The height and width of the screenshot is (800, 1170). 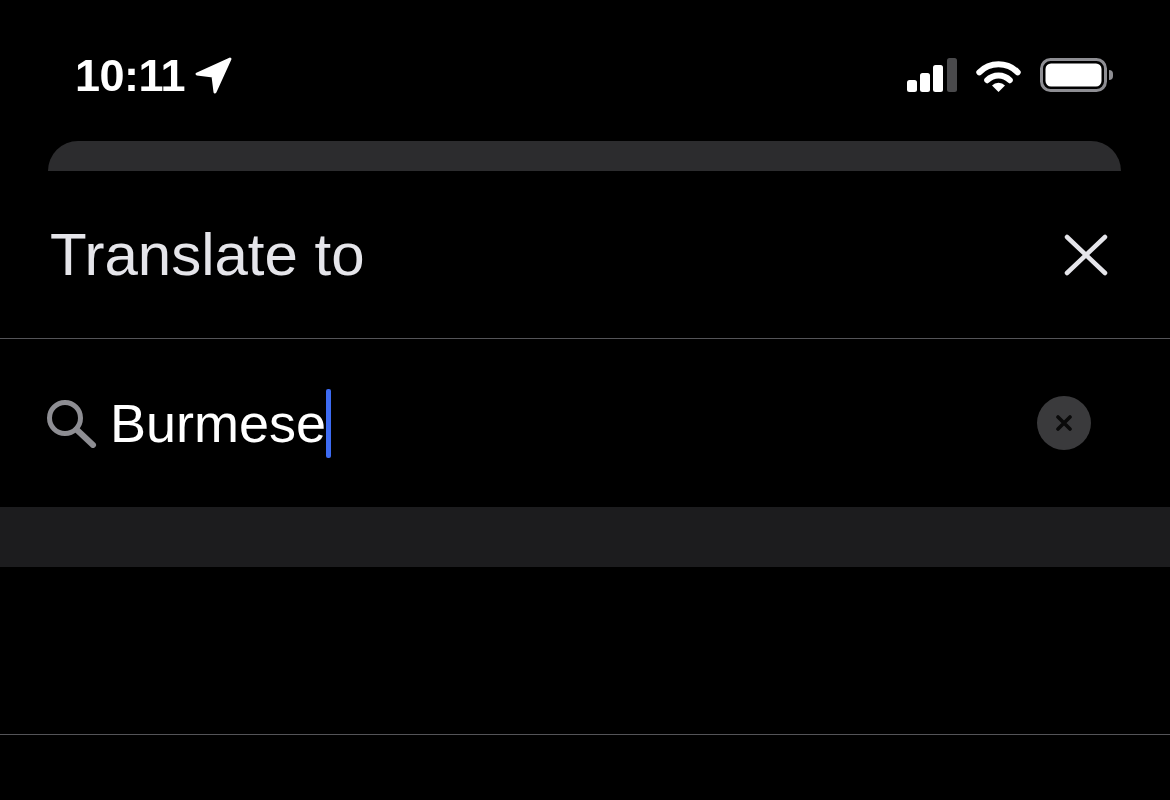 What do you see at coordinates (932, 75) in the screenshot?
I see `signal-icon` at bounding box center [932, 75].